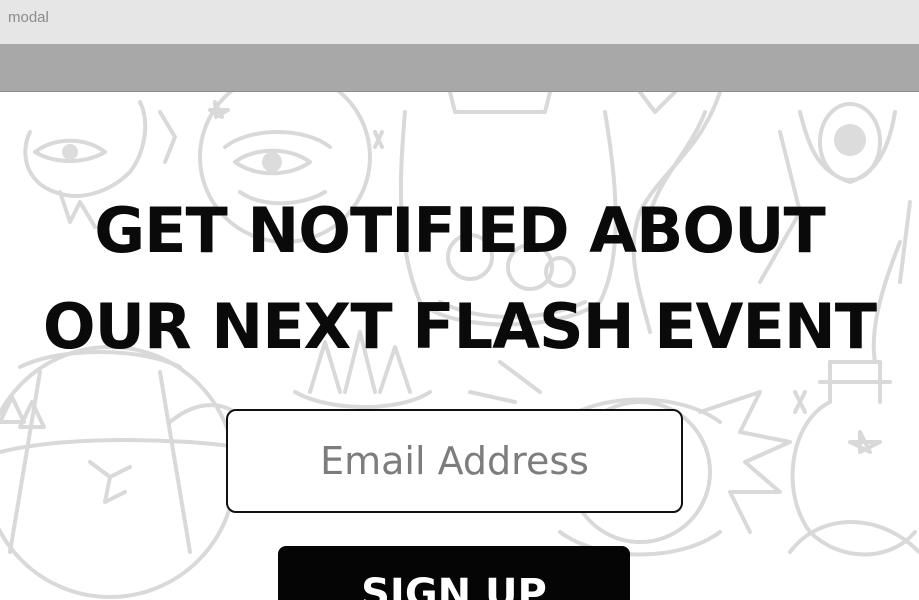  Describe the element at coordinates (459, 22) in the screenshot. I see `window-titlebar: modal` at that location.